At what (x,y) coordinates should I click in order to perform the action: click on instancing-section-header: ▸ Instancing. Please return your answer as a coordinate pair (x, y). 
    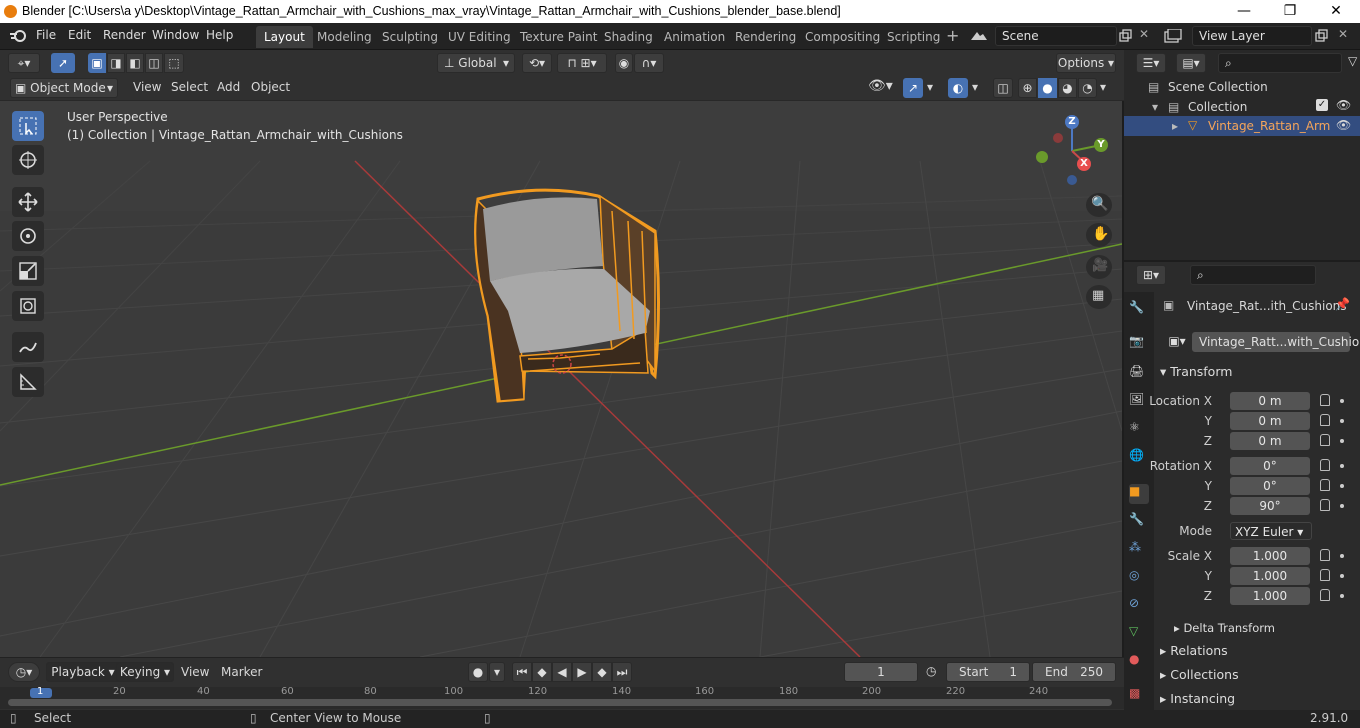
    Looking at the image, I should click on (1258, 699).